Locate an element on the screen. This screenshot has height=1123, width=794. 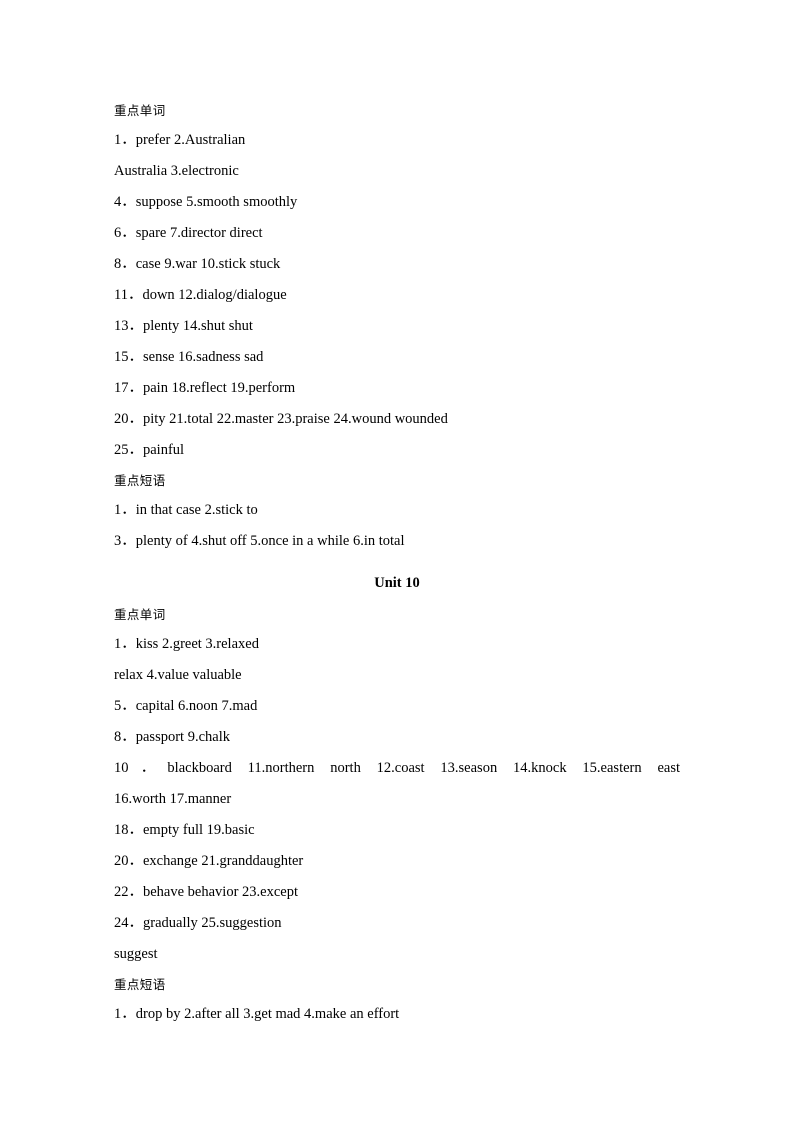
vocab-line: 1．kiss 2.greet 3.relaxed is located at coordinates (186, 644).